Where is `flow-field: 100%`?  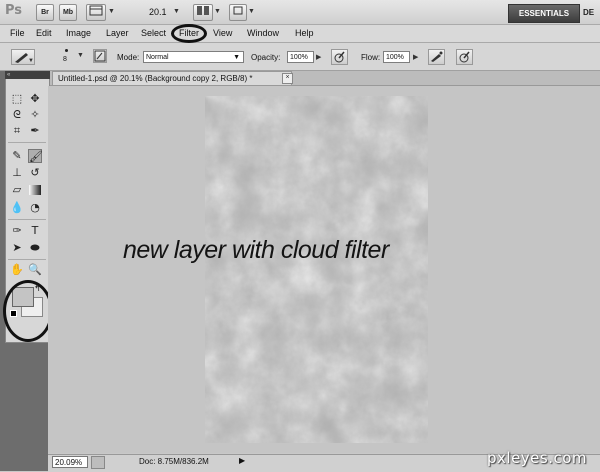
flow-field: 100% is located at coordinates (396, 57).